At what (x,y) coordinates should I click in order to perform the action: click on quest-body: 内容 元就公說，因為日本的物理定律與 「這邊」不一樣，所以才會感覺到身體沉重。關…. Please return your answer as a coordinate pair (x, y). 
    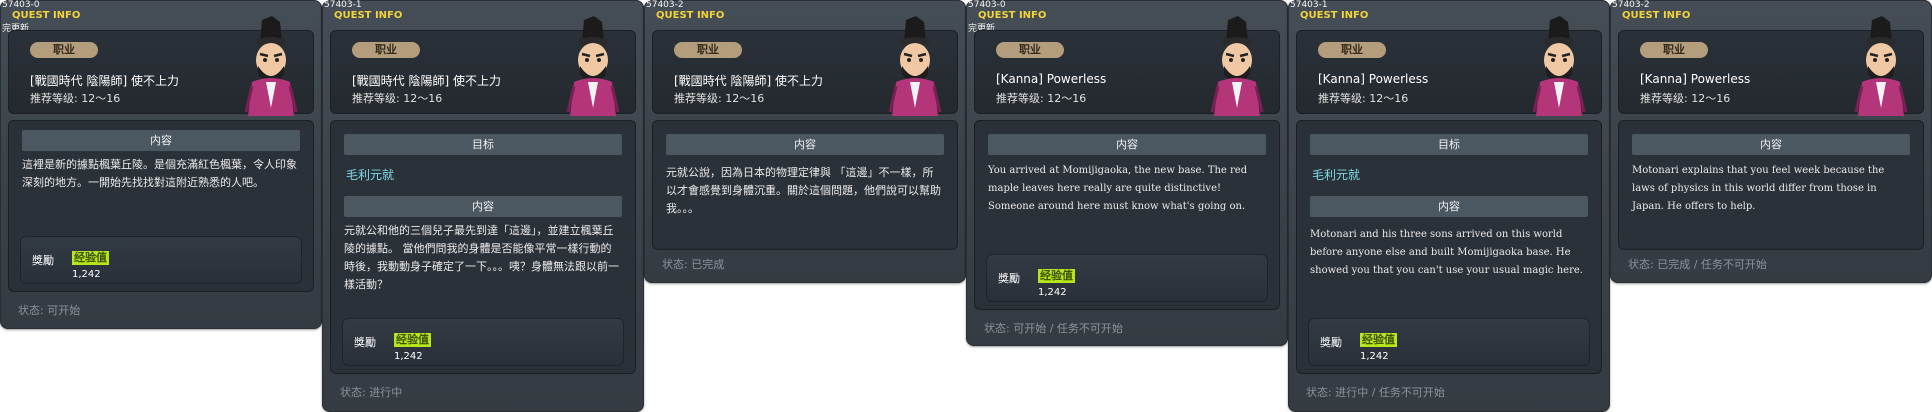
    Looking at the image, I should click on (805, 185).